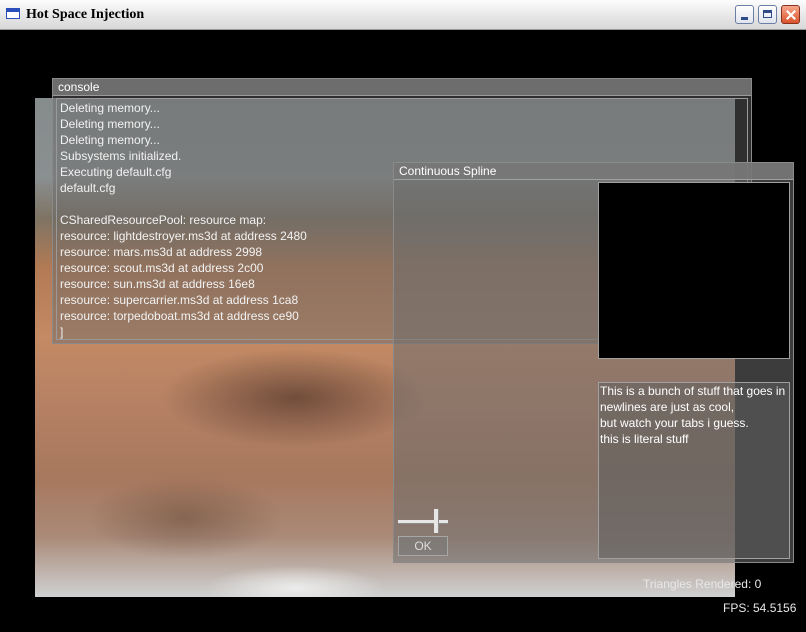 Image resolution: width=806 pixels, height=632 pixels. I want to click on slider-track, so click(423, 522).